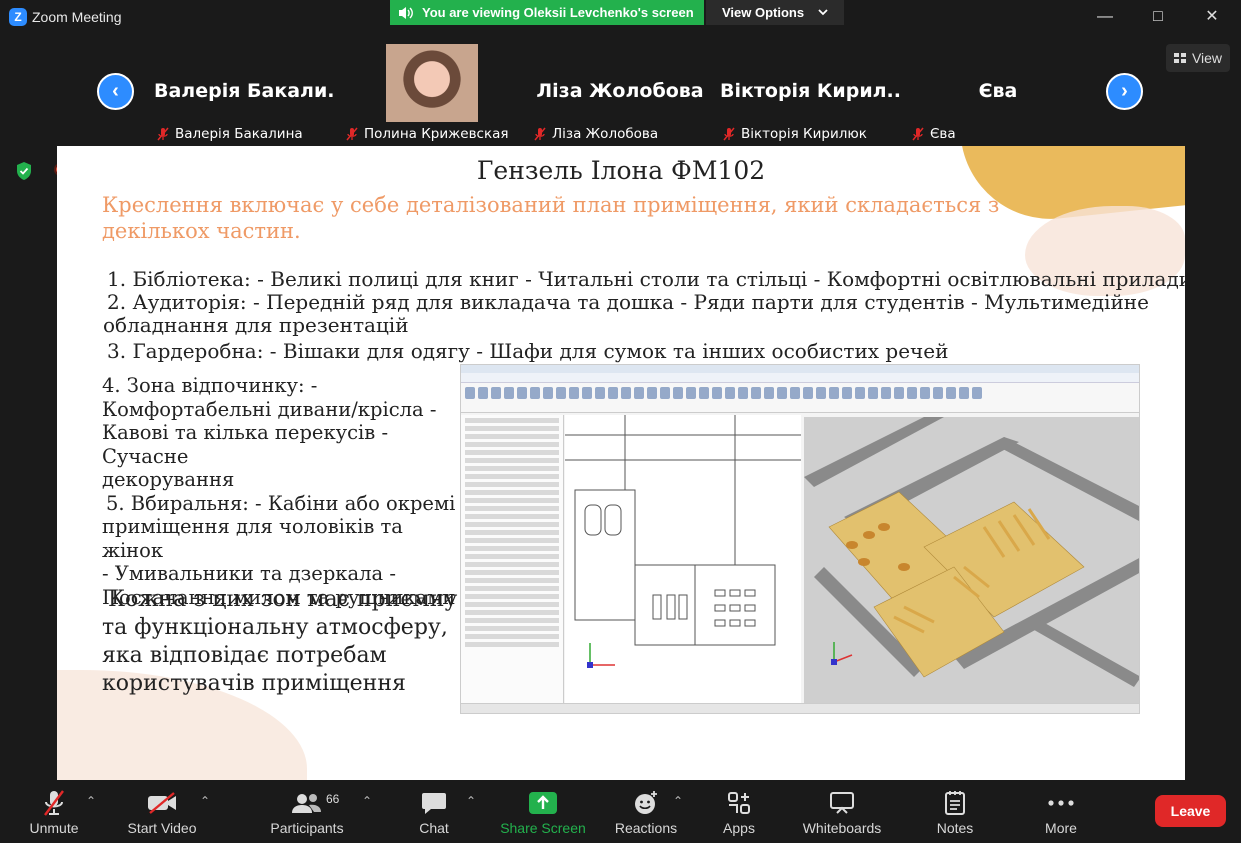 Image resolution: width=1241 pixels, height=843 pixels. What do you see at coordinates (434, 828) in the screenshot?
I see `chat-label: Chat` at bounding box center [434, 828].